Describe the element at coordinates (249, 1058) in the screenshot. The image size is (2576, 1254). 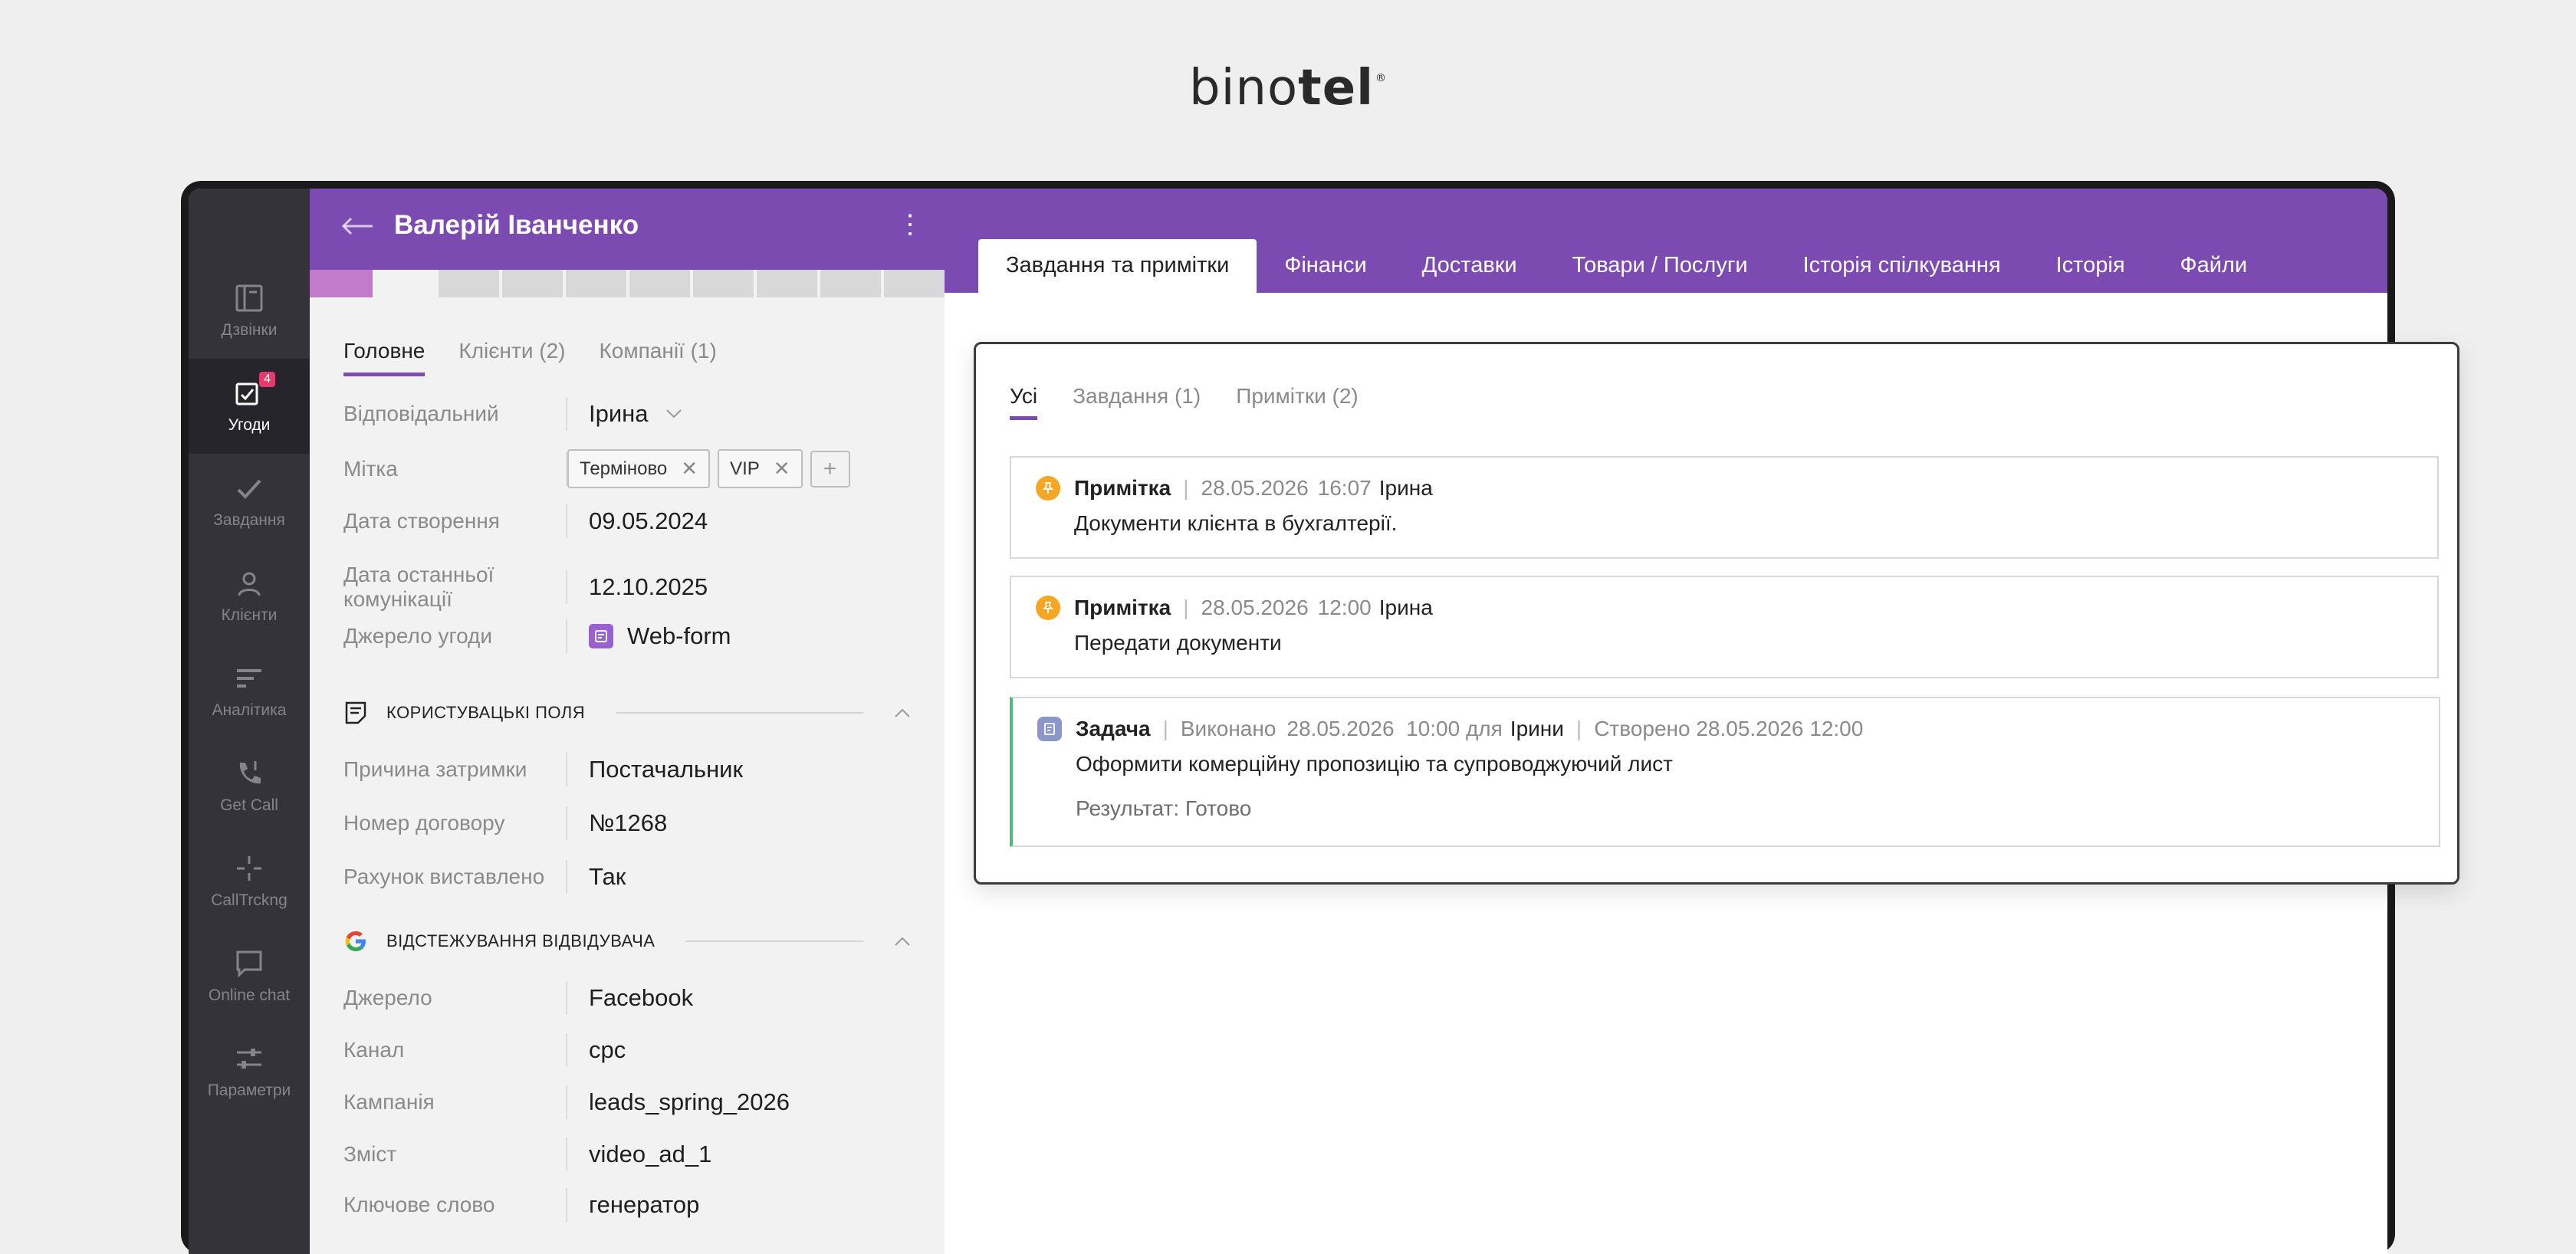
I see `settings-icon` at that location.